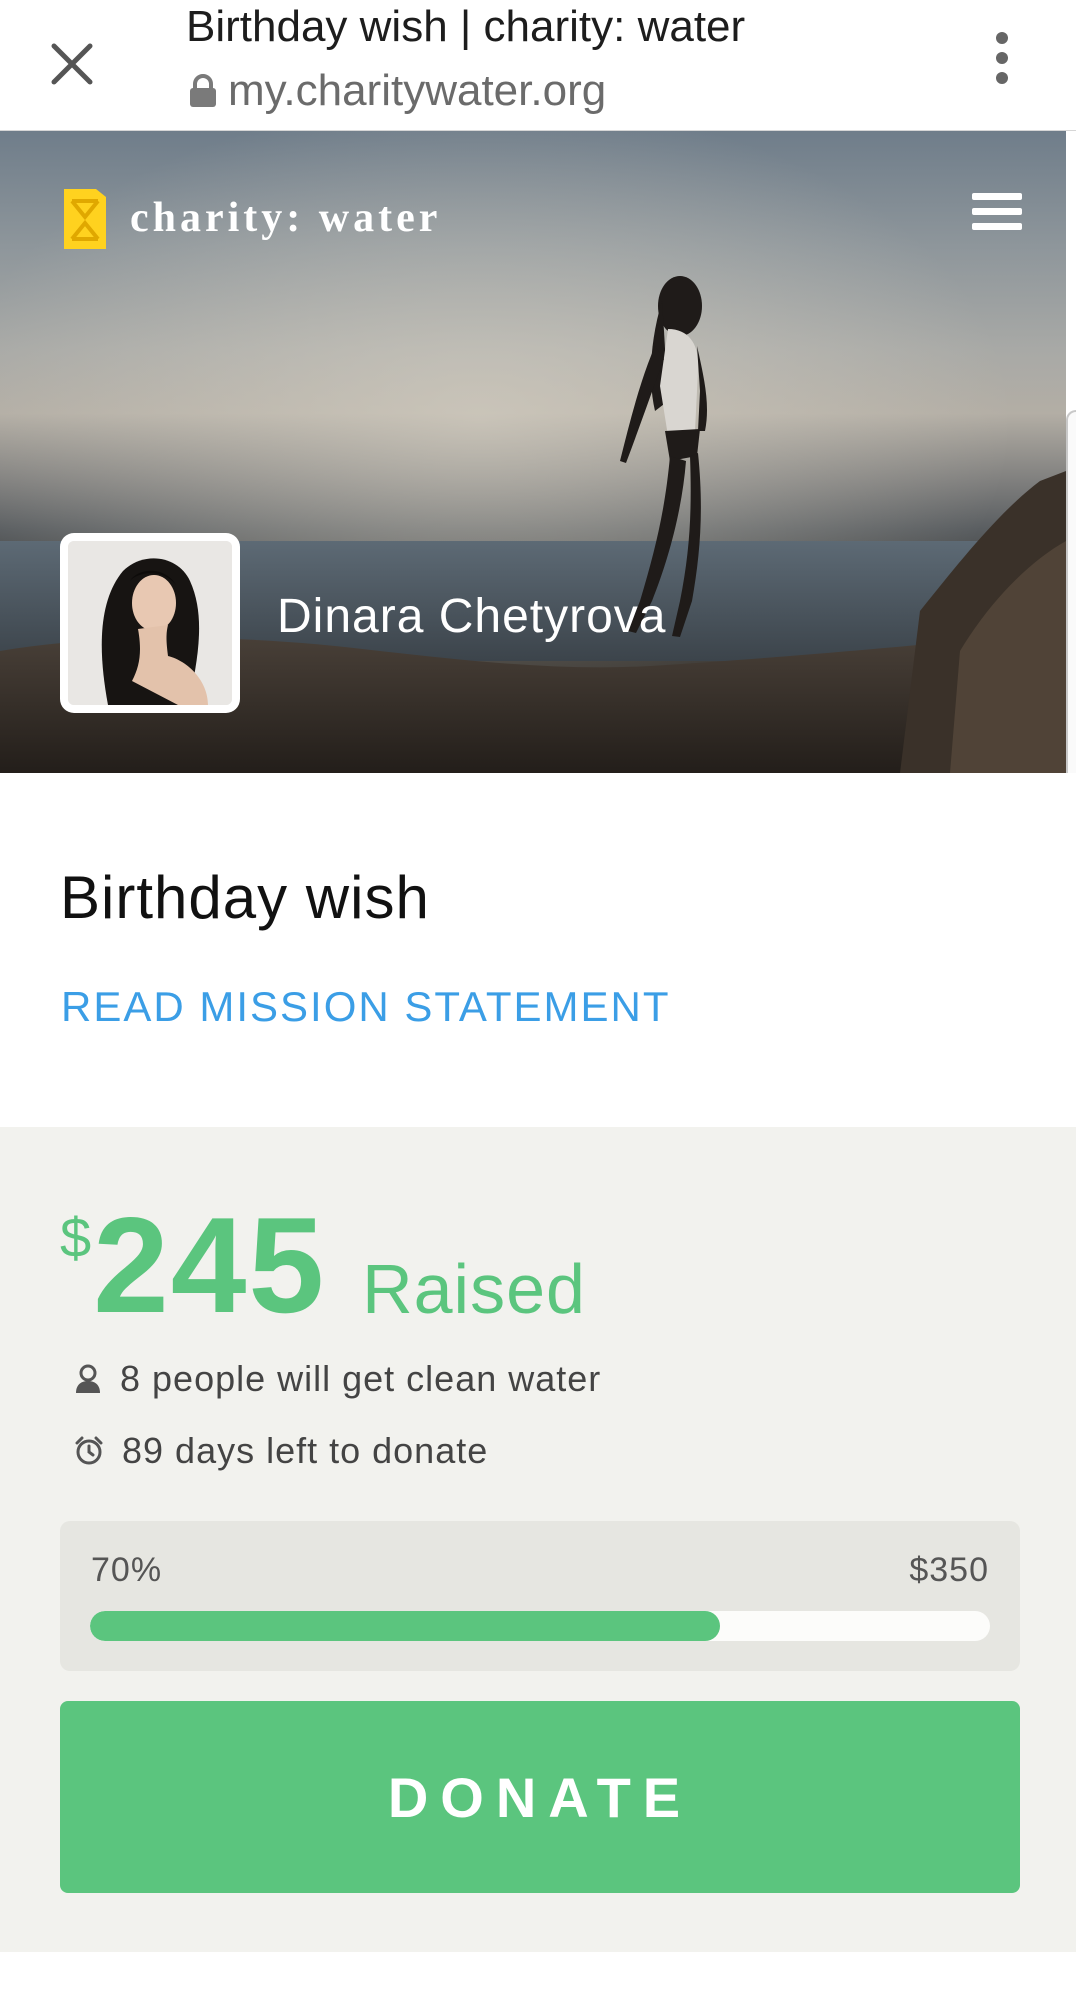 This screenshot has width=1076, height=1989. What do you see at coordinates (405, 1626) in the screenshot?
I see `progress-bar-fill` at bounding box center [405, 1626].